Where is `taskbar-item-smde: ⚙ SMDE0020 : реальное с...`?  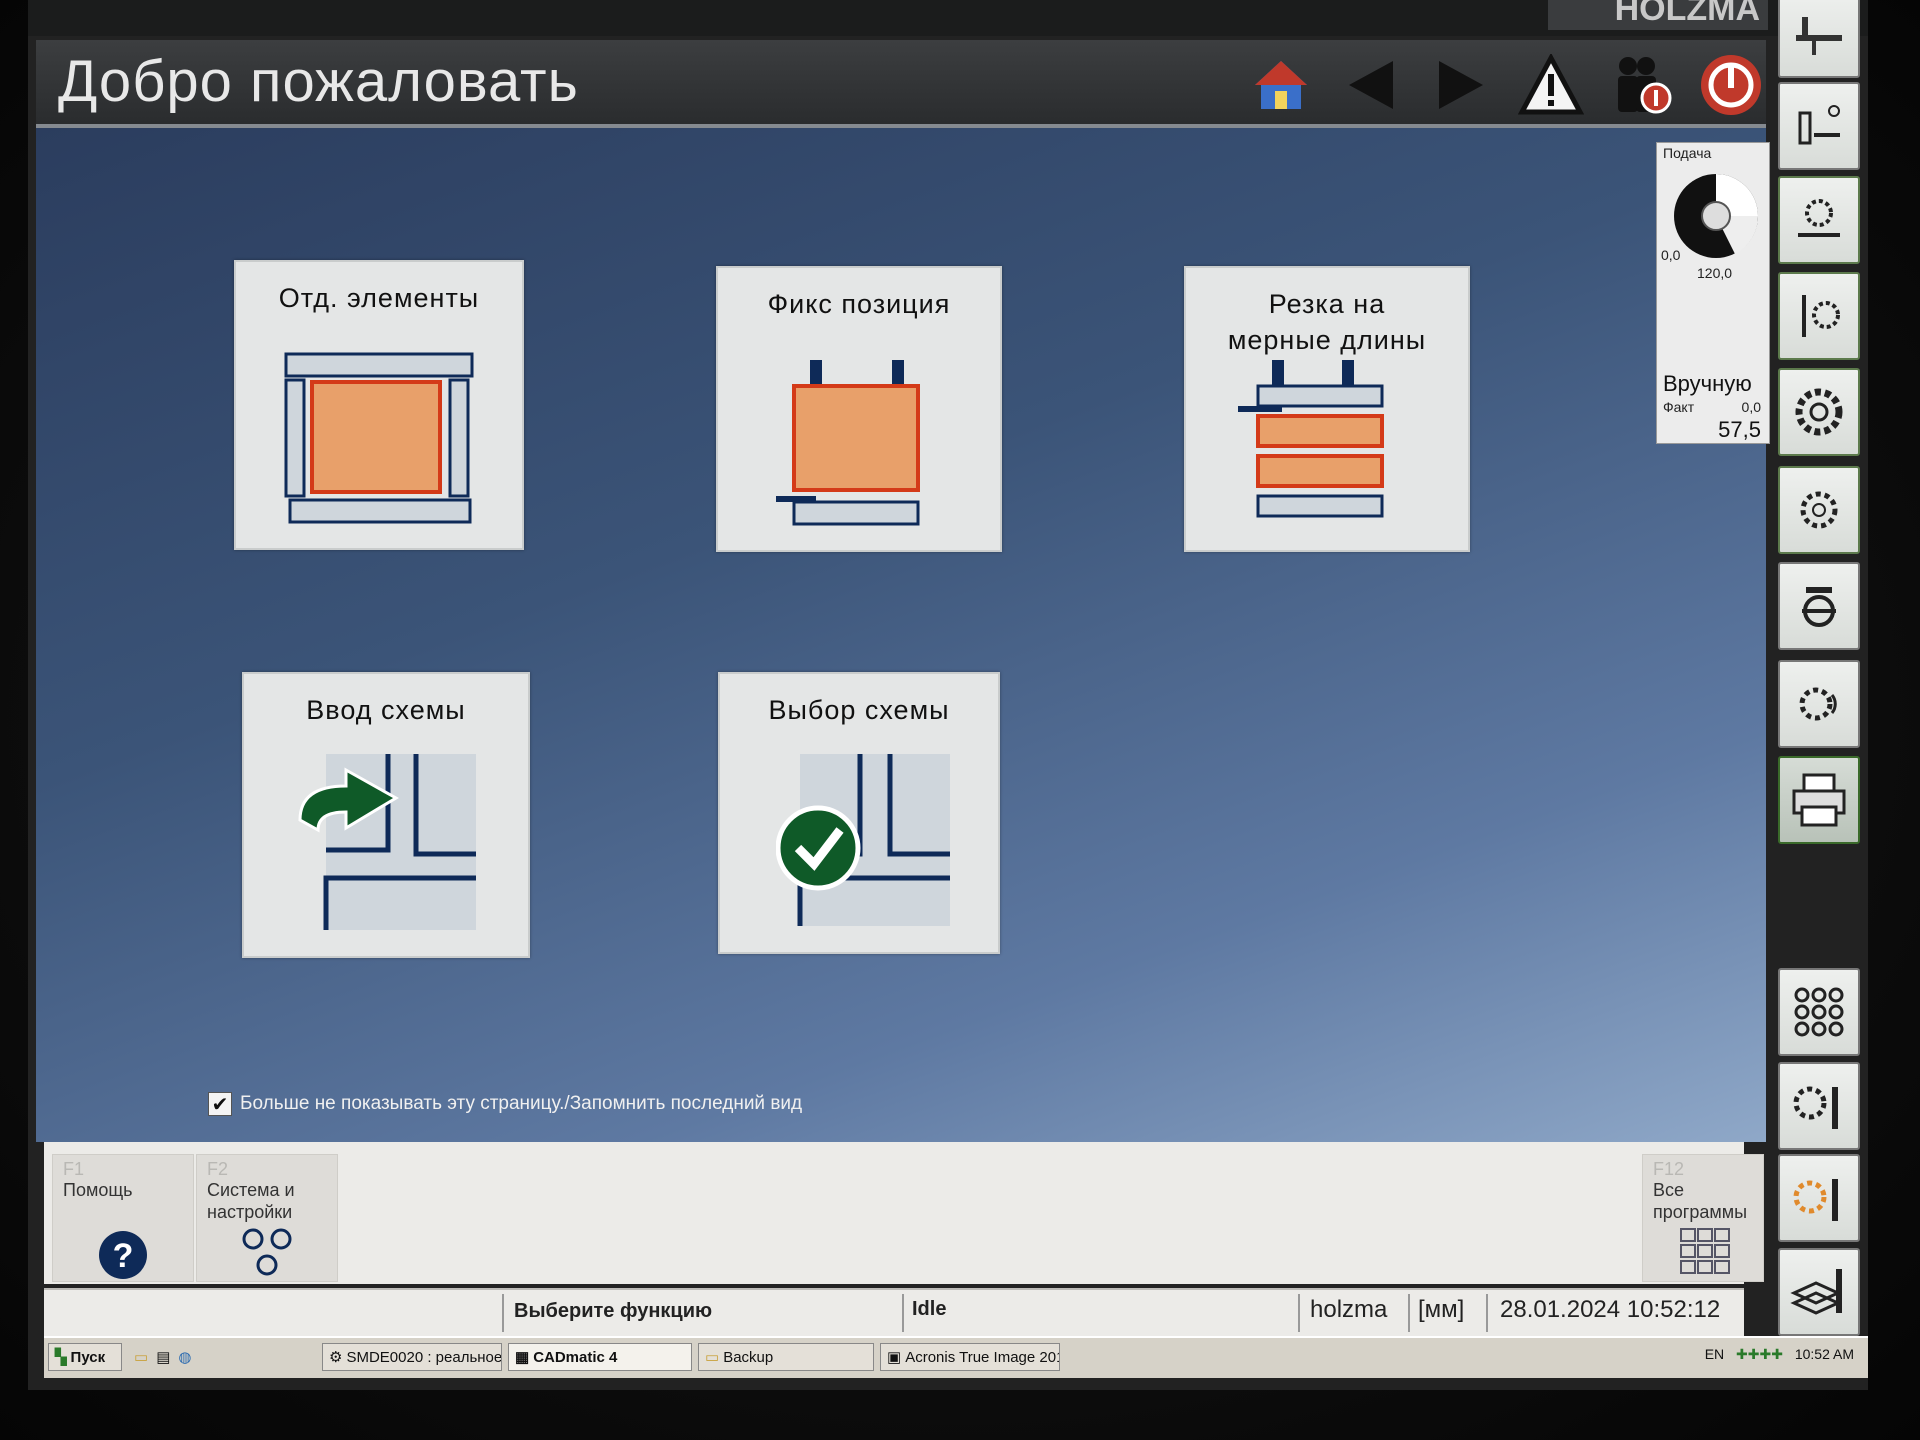
taskbar-item-smde: ⚙ SMDE0020 : реальное с... is located at coordinates (412, 1357).